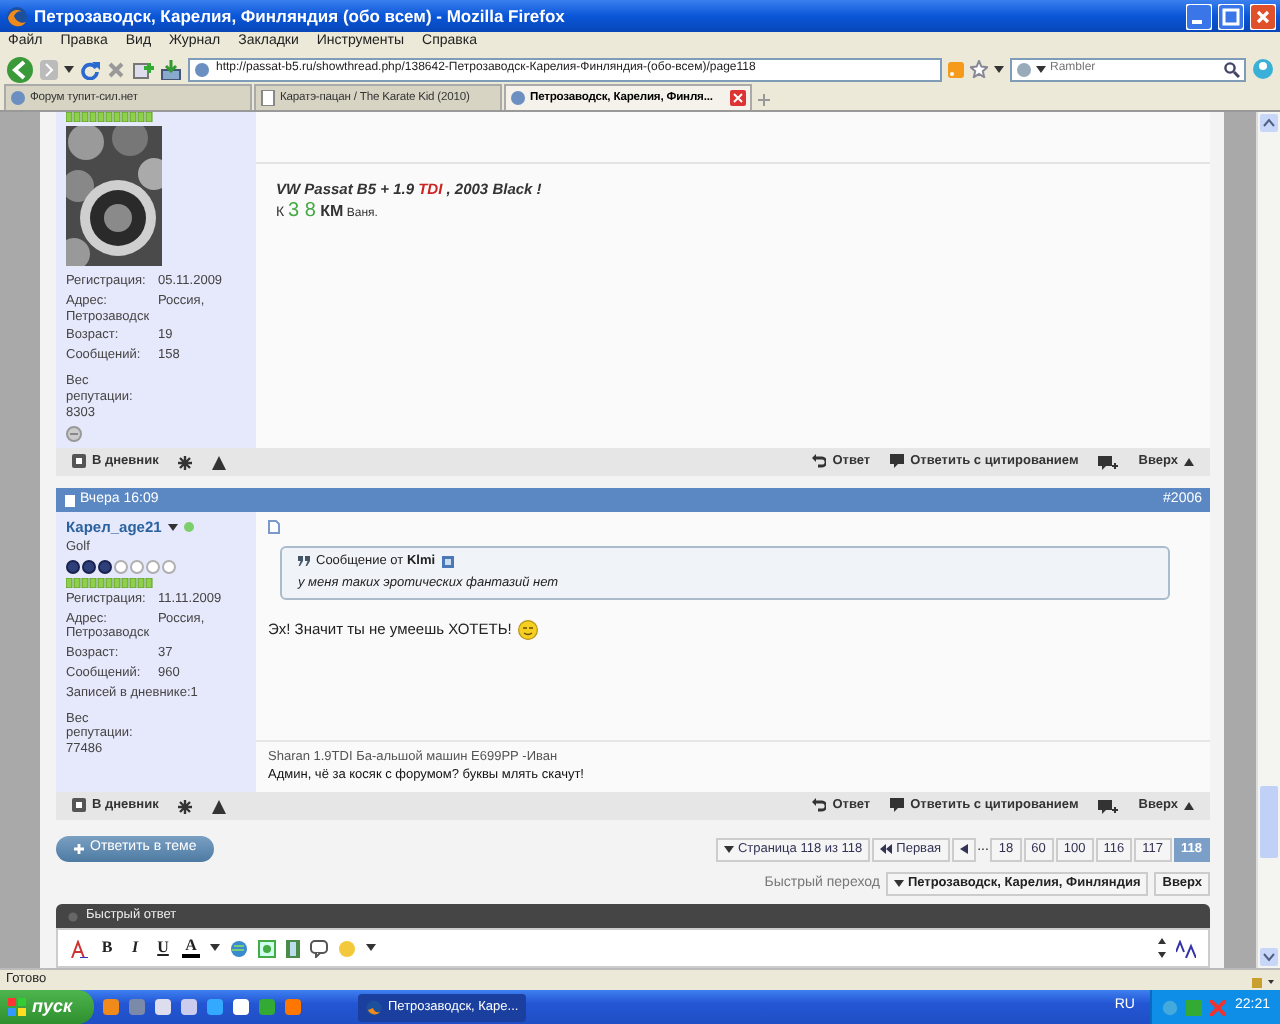 Image resolution: width=1280 pixels, height=1024 pixels. What do you see at coordinates (107, 948) in the screenshot?
I see `format-button: B` at bounding box center [107, 948].